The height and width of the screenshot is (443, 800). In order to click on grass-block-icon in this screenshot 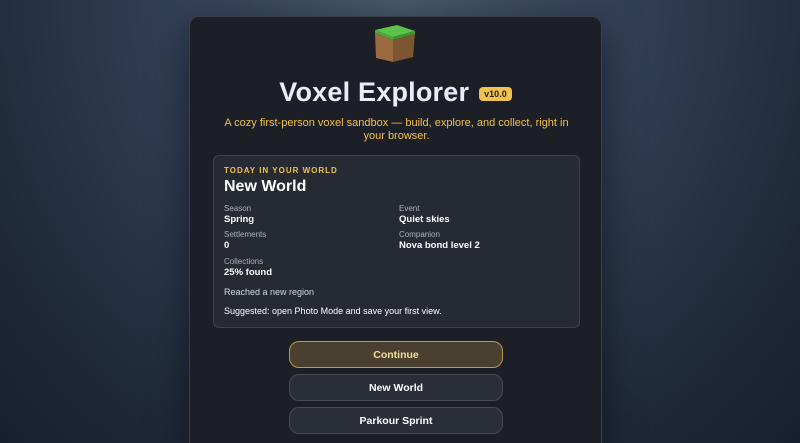, I will do `click(395, 42)`.